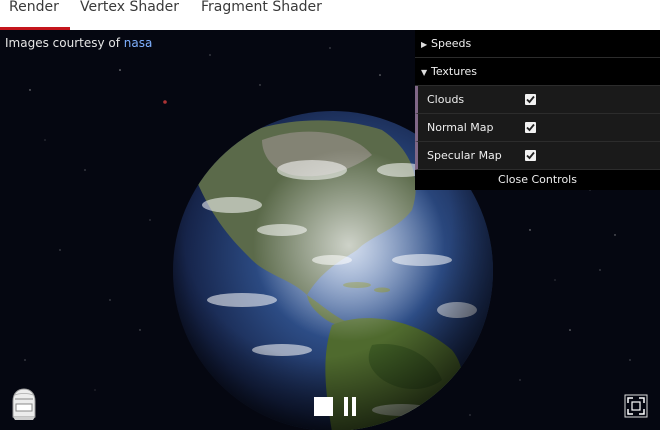 This screenshot has width=660, height=430. What do you see at coordinates (537, 72) in the screenshot?
I see `folder-textures: ▼ Textures` at bounding box center [537, 72].